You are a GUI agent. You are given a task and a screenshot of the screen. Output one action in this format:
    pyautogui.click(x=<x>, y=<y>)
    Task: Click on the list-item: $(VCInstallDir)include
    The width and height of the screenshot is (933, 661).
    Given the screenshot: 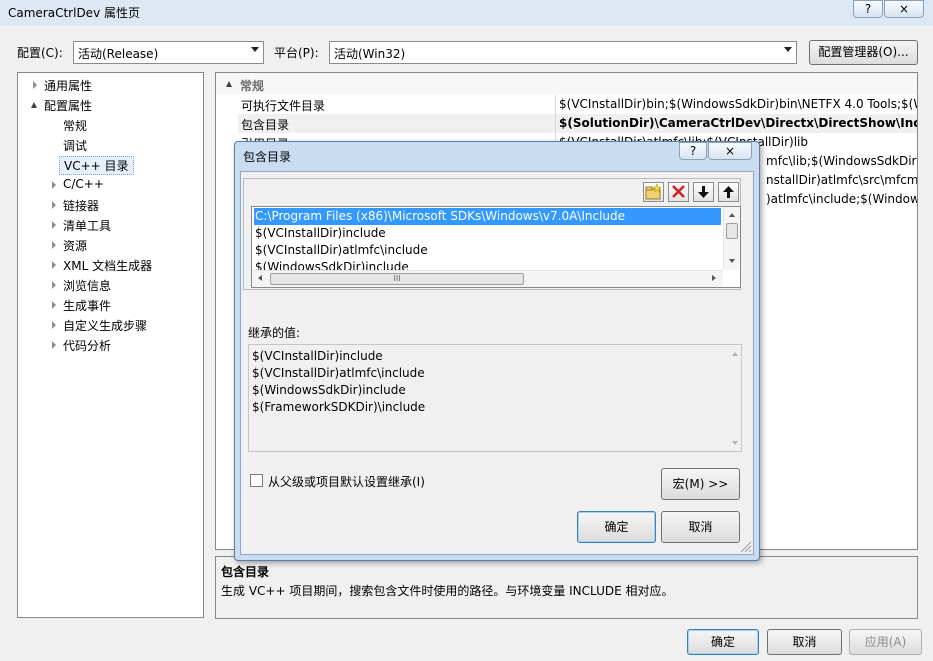 What is the action you would take?
    pyautogui.click(x=320, y=233)
    